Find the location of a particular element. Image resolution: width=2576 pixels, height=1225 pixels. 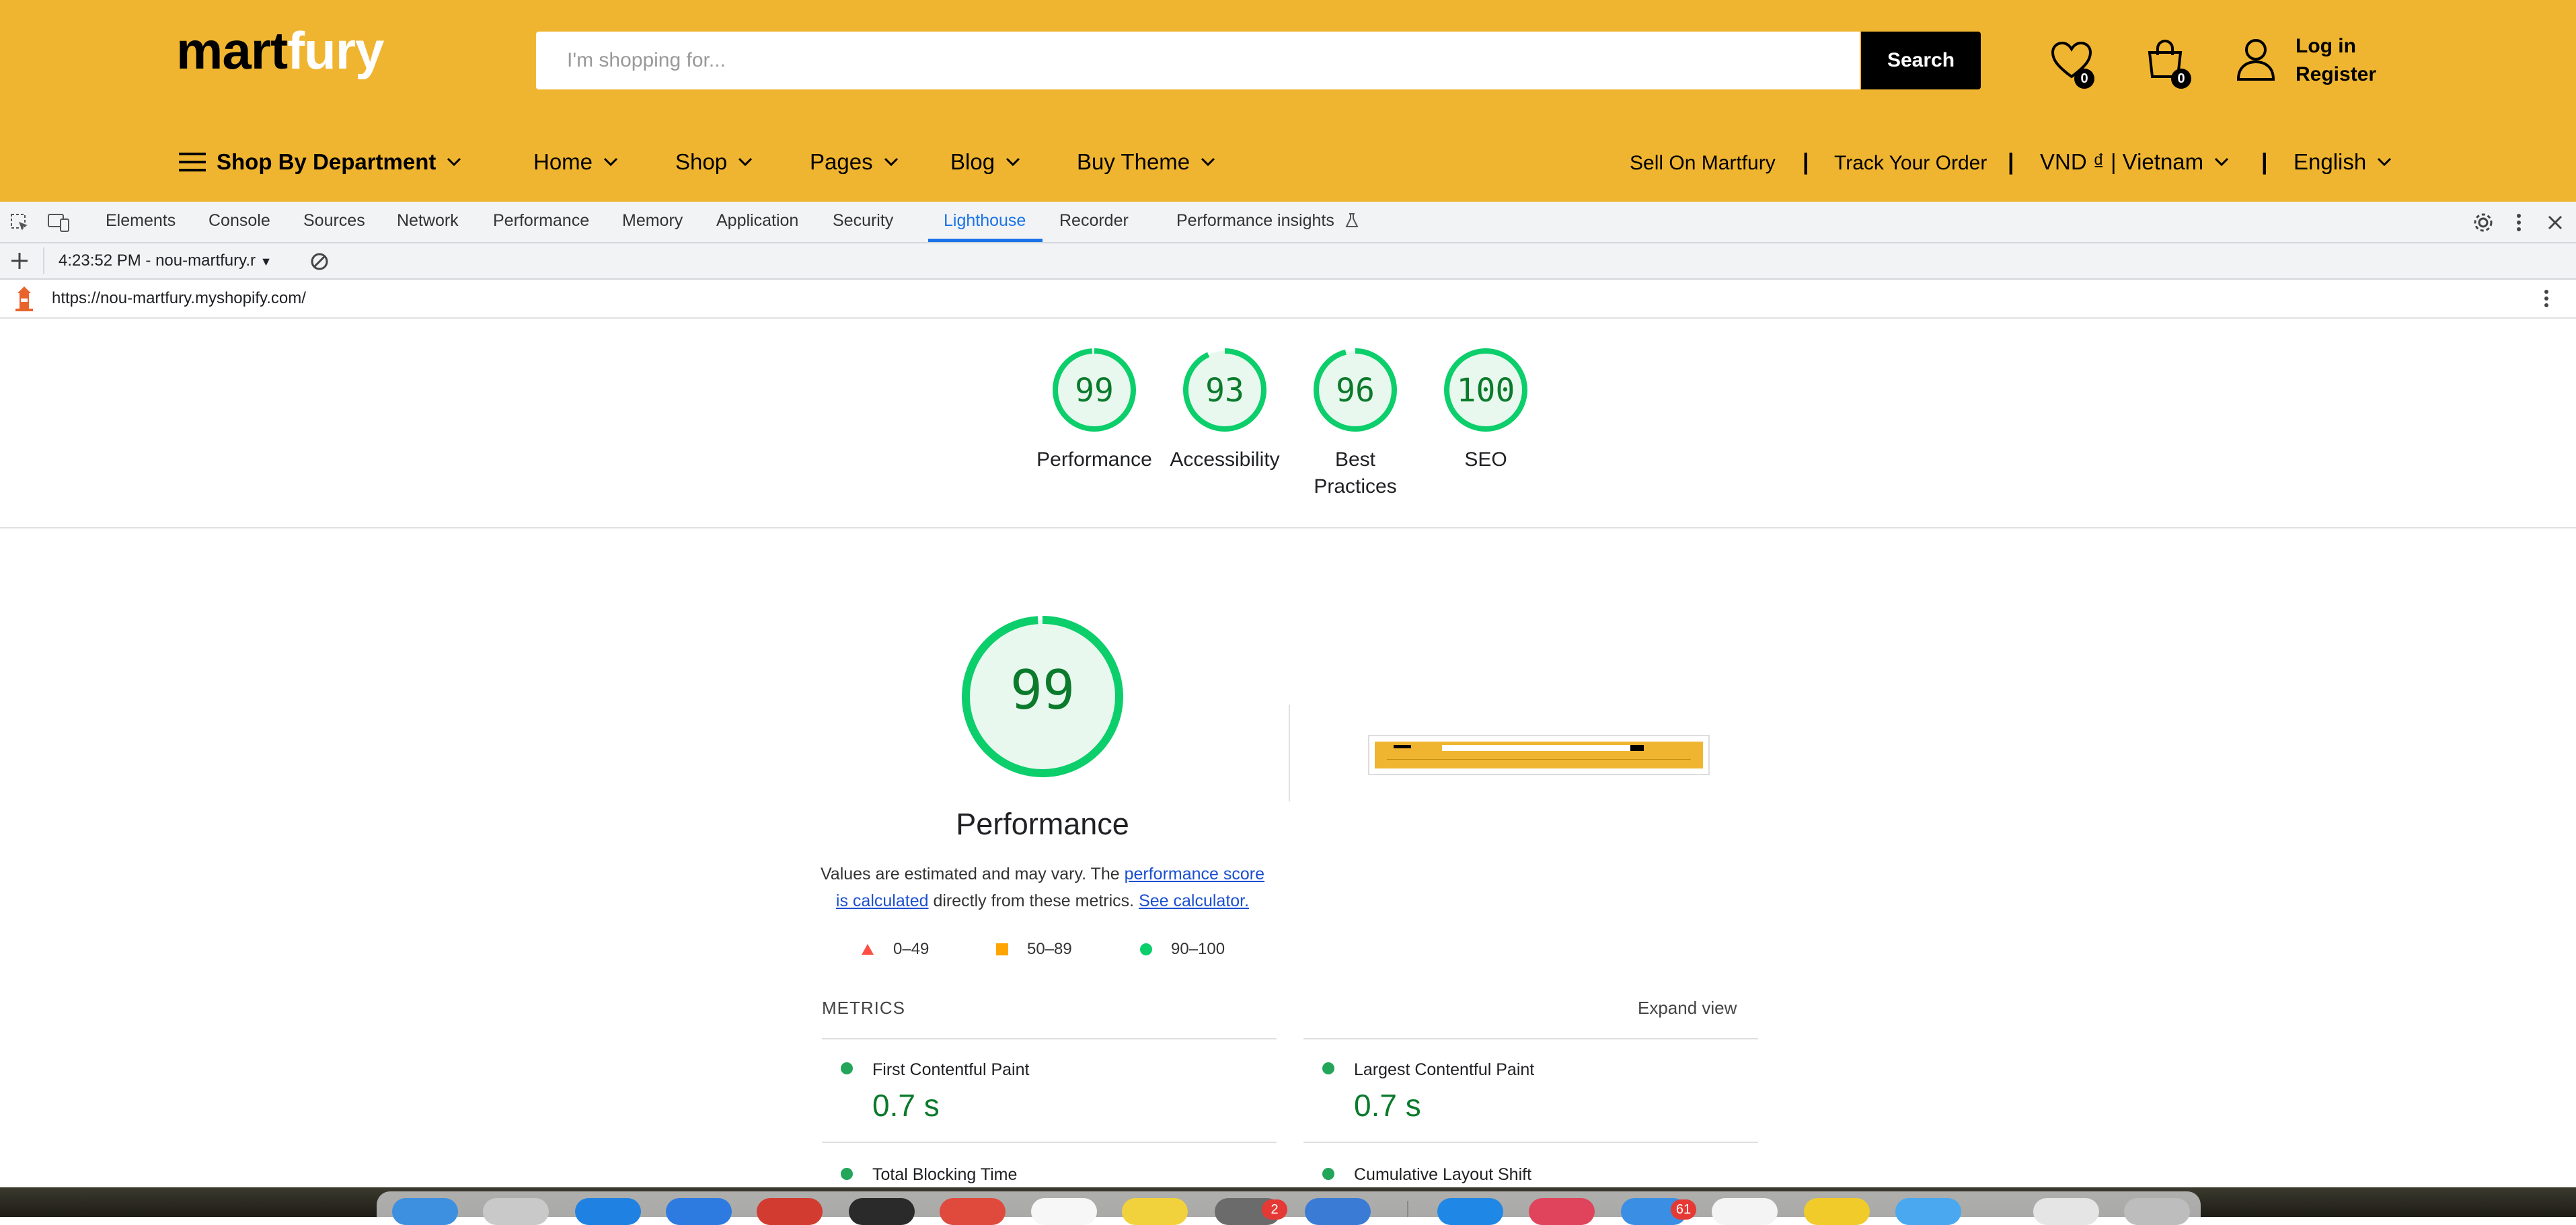

folder-app-icon is located at coordinates (1837, 1212).